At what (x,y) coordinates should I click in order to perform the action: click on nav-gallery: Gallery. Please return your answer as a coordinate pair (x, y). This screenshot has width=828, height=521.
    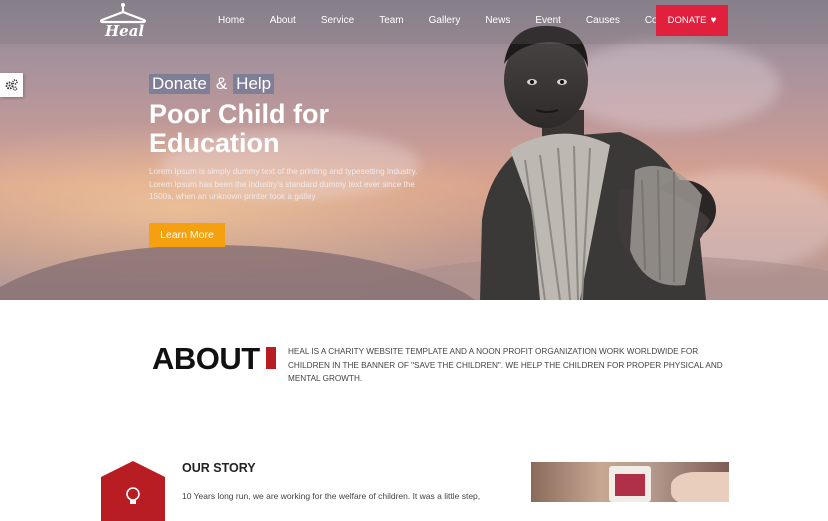
    Looking at the image, I should click on (445, 20).